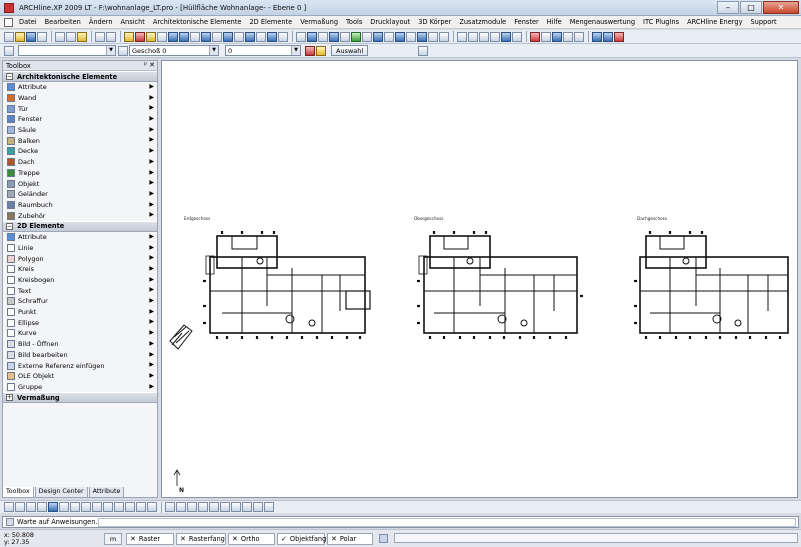 The height and width of the screenshot is (547, 801). What do you see at coordinates (400, 36) in the screenshot?
I see `elevation-icon` at bounding box center [400, 36].